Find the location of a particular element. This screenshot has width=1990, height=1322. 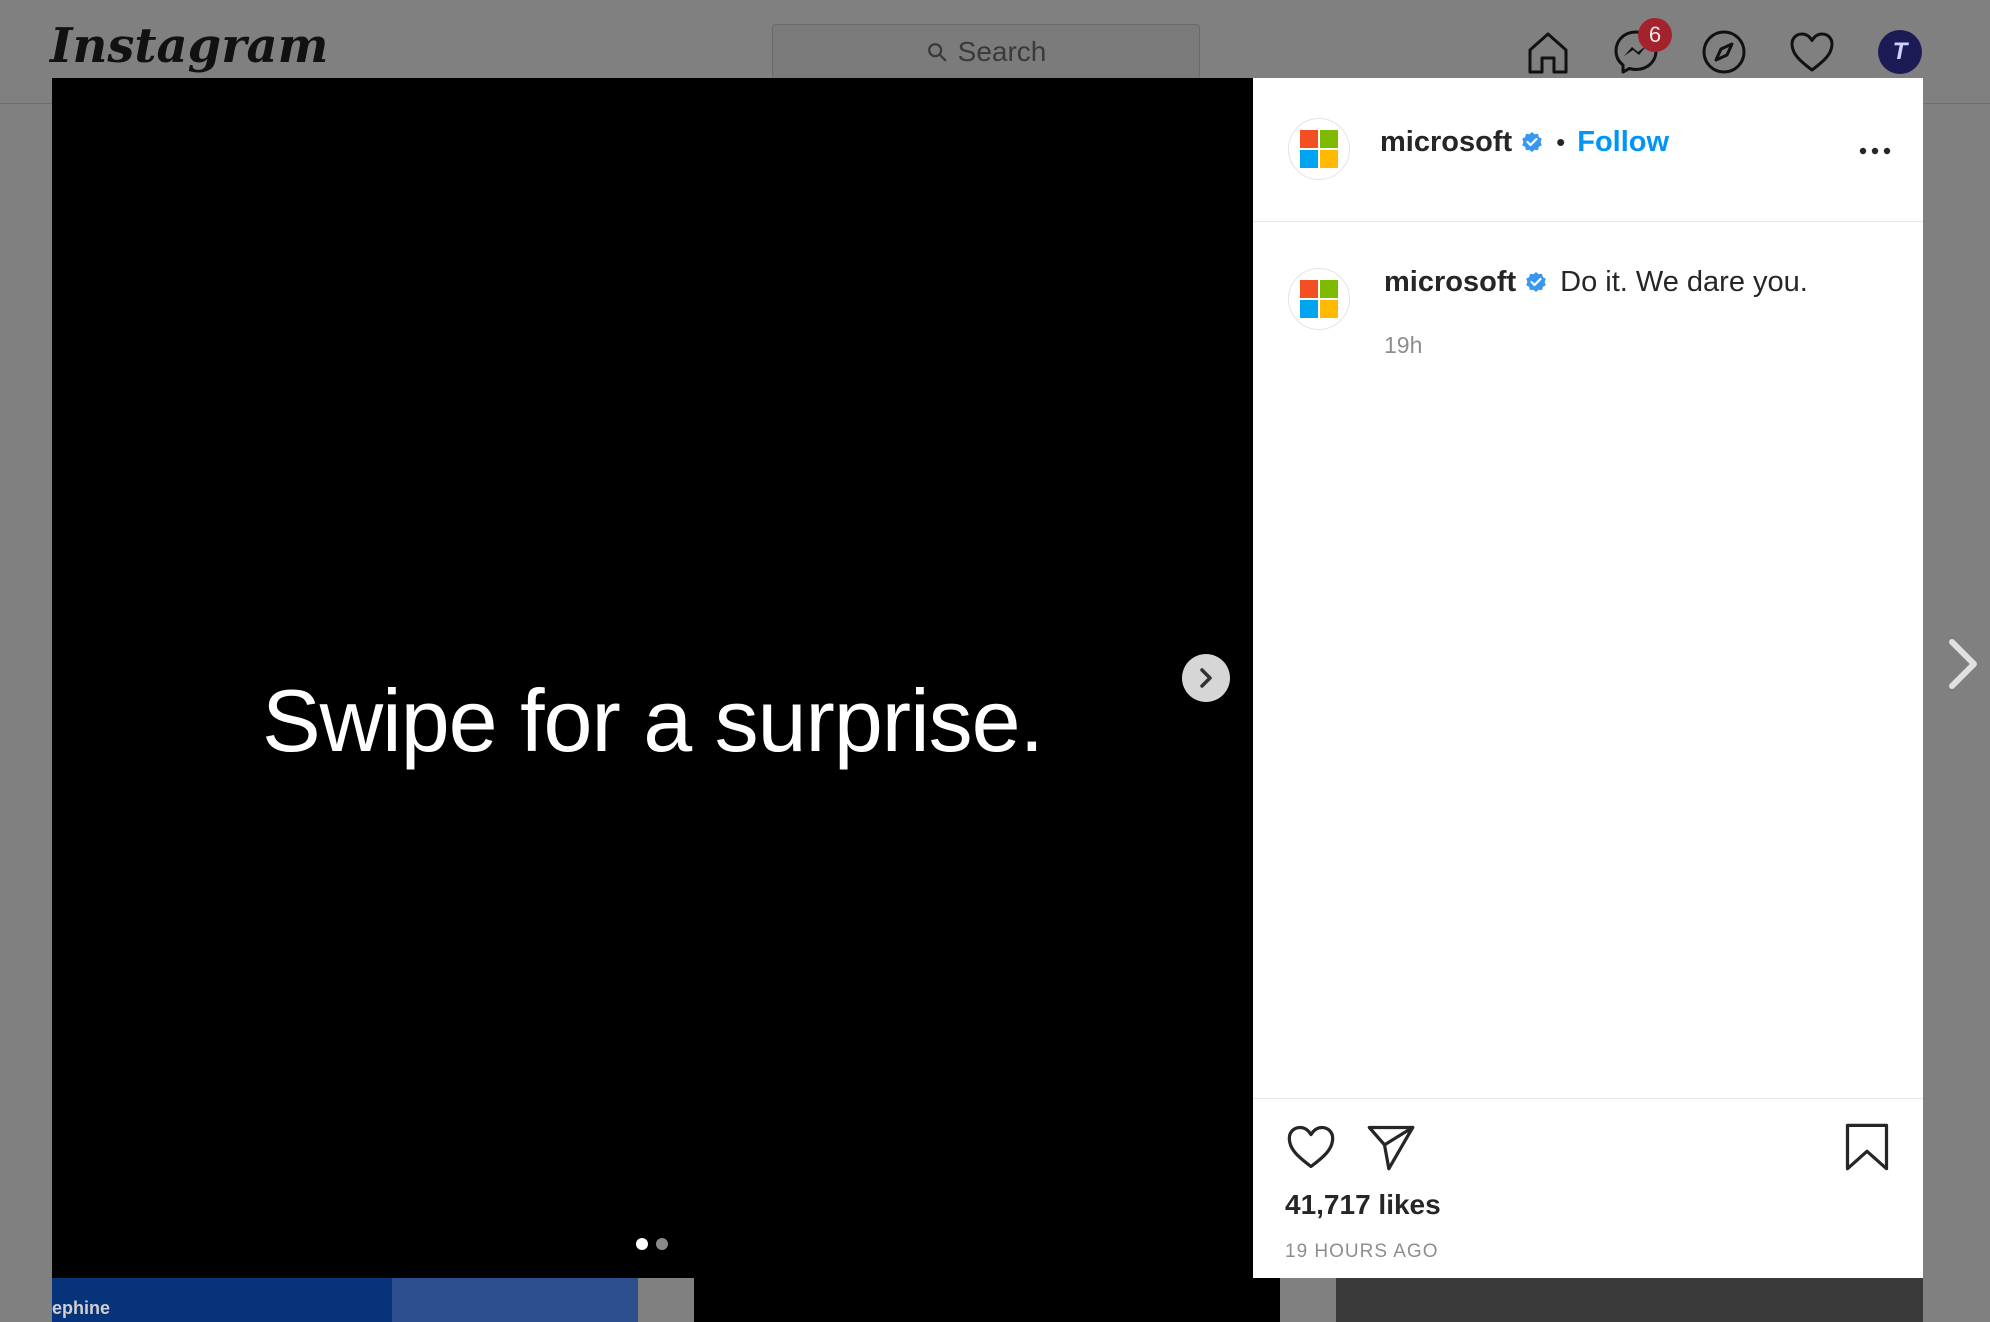

follow-button: Follow is located at coordinates (1623, 142).